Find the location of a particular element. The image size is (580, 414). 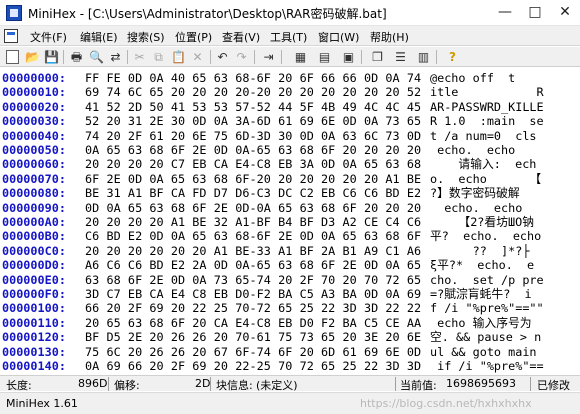

maximize-button: □ is located at coordinates (535, 13).